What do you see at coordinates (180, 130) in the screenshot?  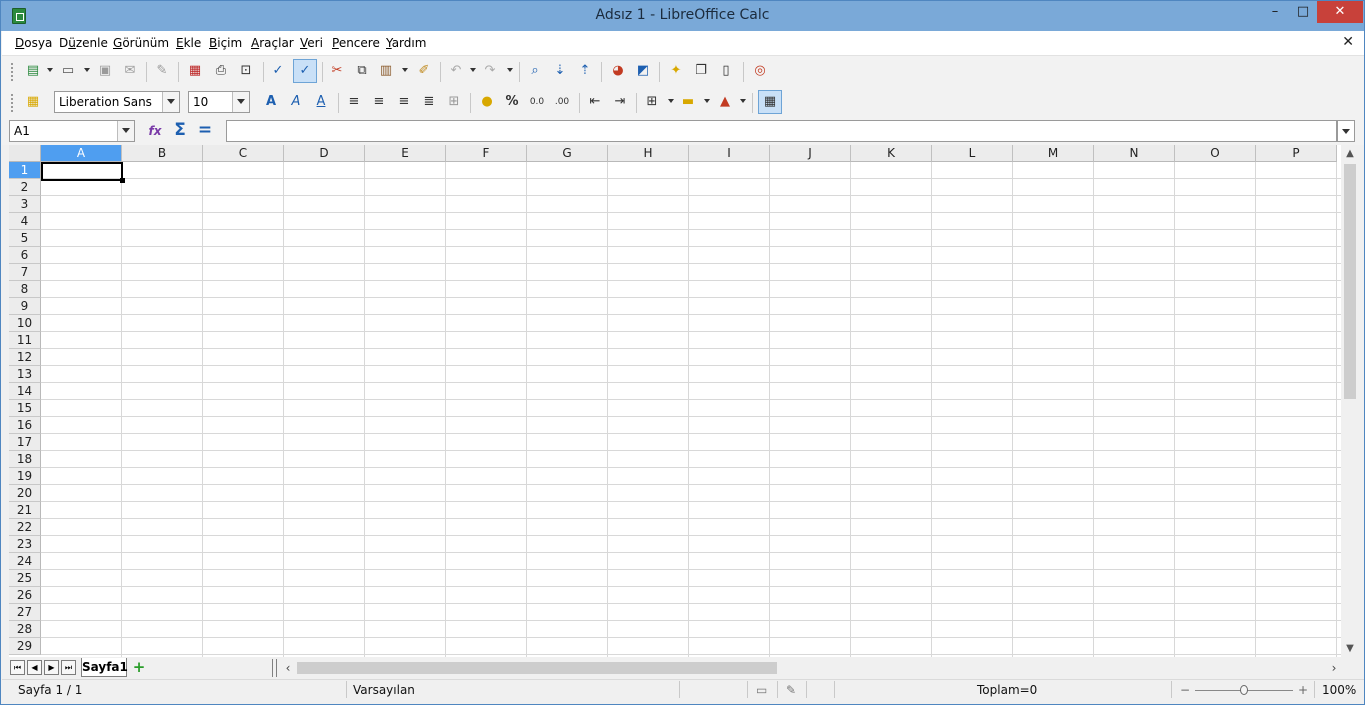 I see `sum-icon: Σ` at bounding box center [180, 130].